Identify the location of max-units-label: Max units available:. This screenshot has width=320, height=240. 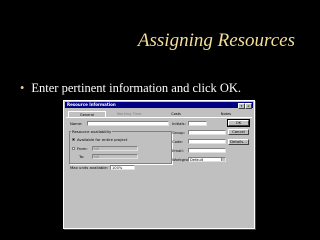
(89, 167).